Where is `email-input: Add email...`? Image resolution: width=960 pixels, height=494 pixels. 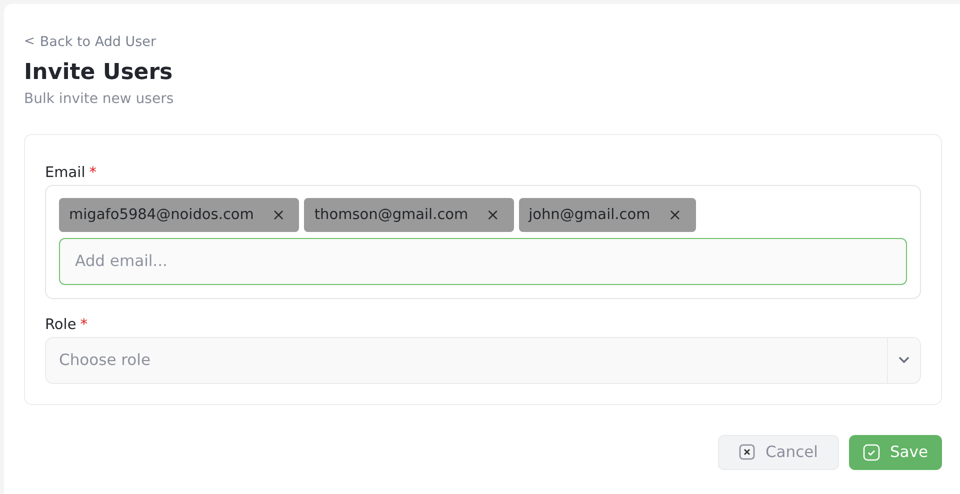 email-input: Add email... is located at coordinates (483, 261).